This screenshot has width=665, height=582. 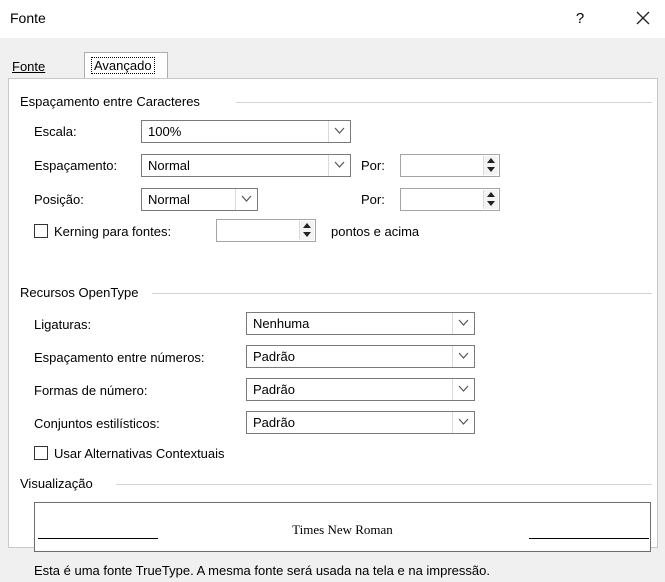 What do you see at coordinates (41, 453) in the screenshot?
I see `contextual-alternates-checkbox` at bounding box center [41, 453].